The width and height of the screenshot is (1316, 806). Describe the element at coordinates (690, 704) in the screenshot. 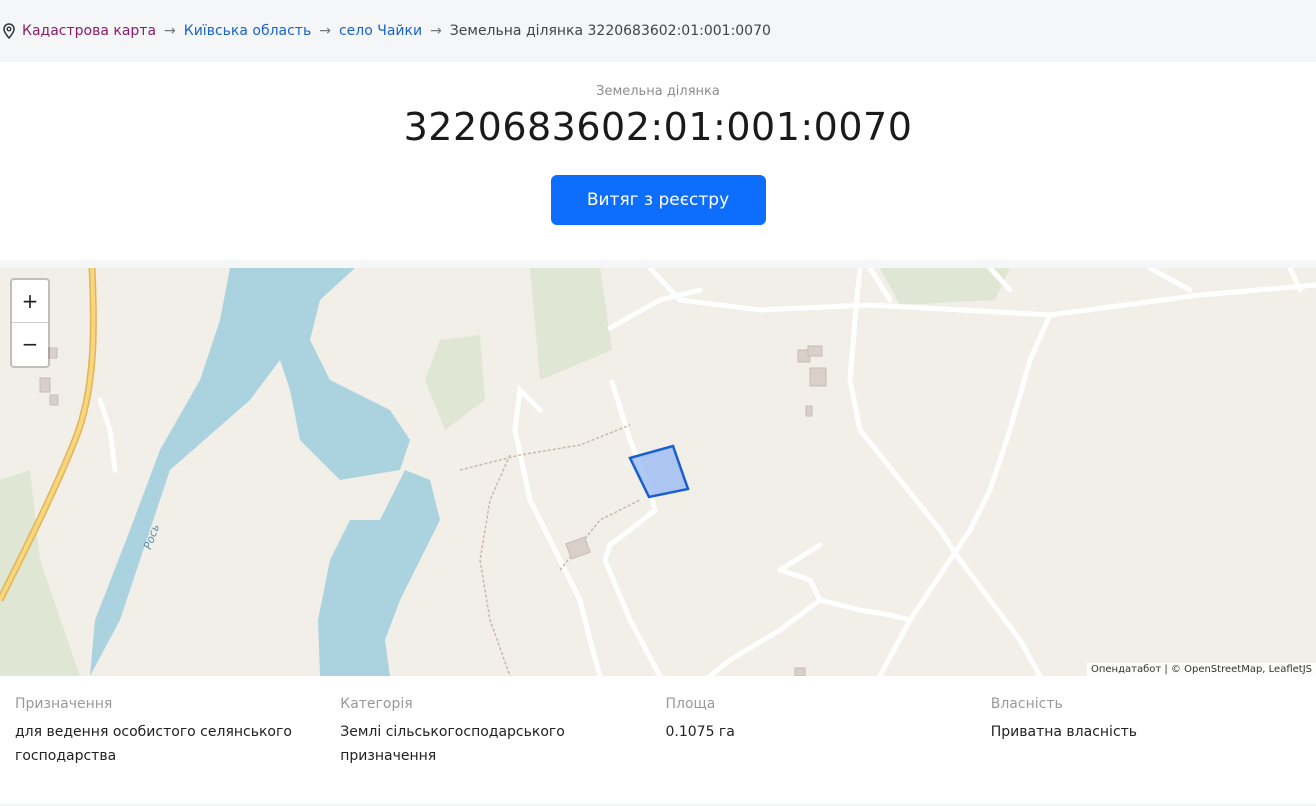

I see `area-label: Площа` at that location.